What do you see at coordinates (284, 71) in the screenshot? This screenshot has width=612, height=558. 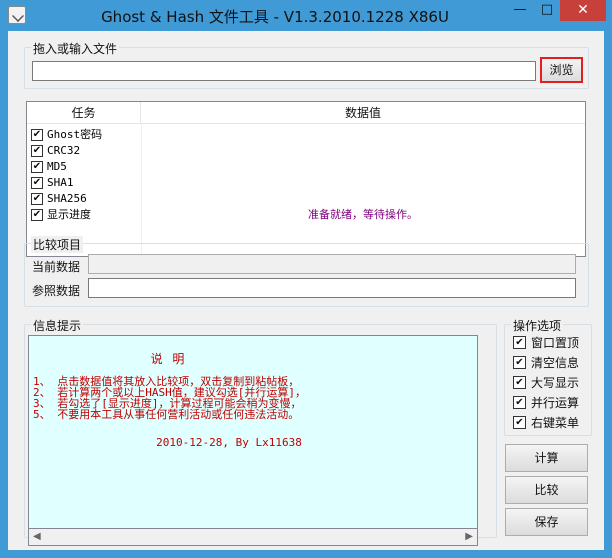 I see `file-path-input` at bounding box center [284, 71].